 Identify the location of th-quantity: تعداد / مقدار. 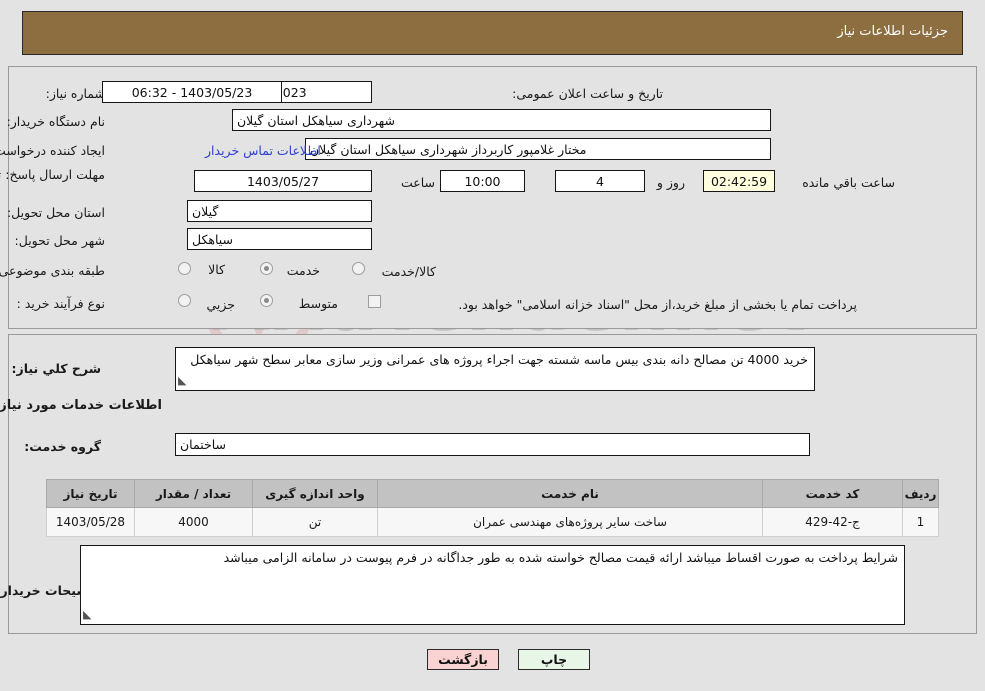
(193, 493).